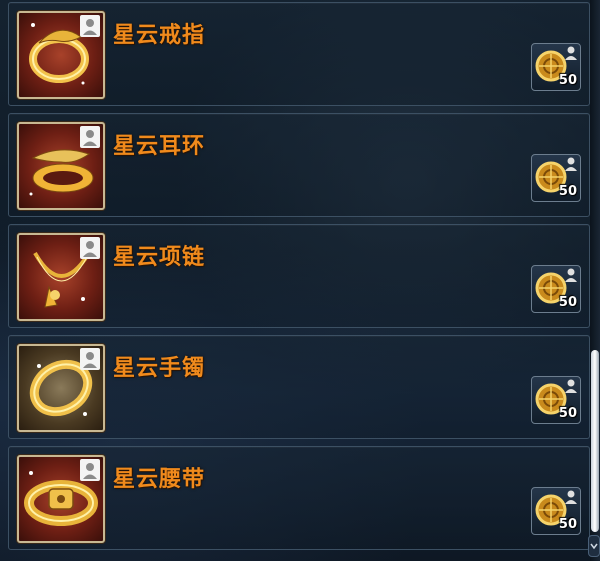  What do you see at coordinates (61, 277) in the screenshot?
I see `necklace-icon` at bounding box center [61, 277].